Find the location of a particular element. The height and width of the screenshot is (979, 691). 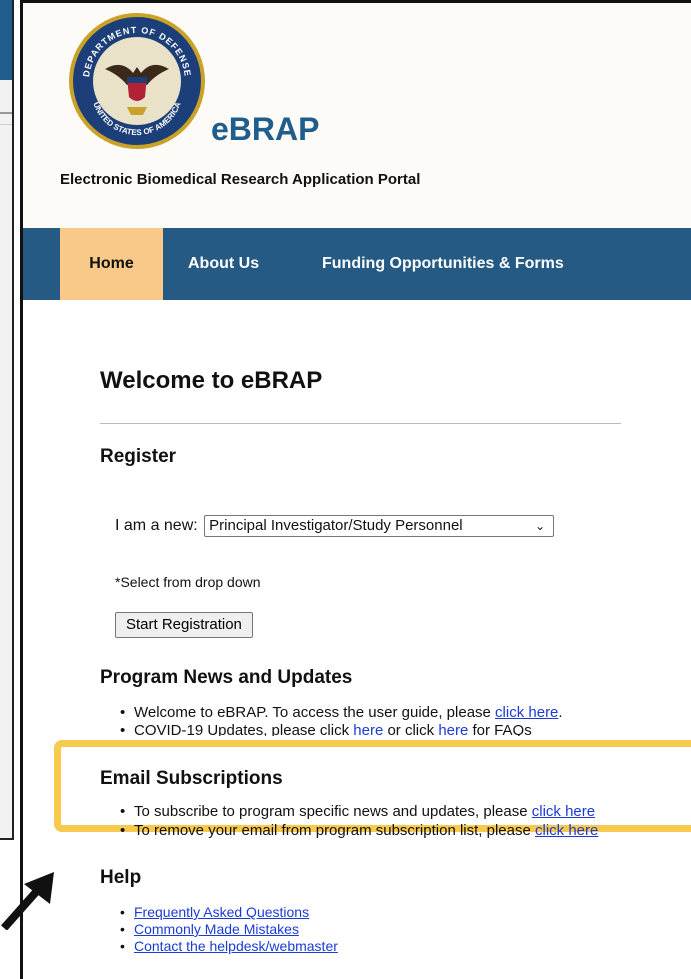

news-item-text: COVID-19 Updates, please click is located at coordinates (244, 729).